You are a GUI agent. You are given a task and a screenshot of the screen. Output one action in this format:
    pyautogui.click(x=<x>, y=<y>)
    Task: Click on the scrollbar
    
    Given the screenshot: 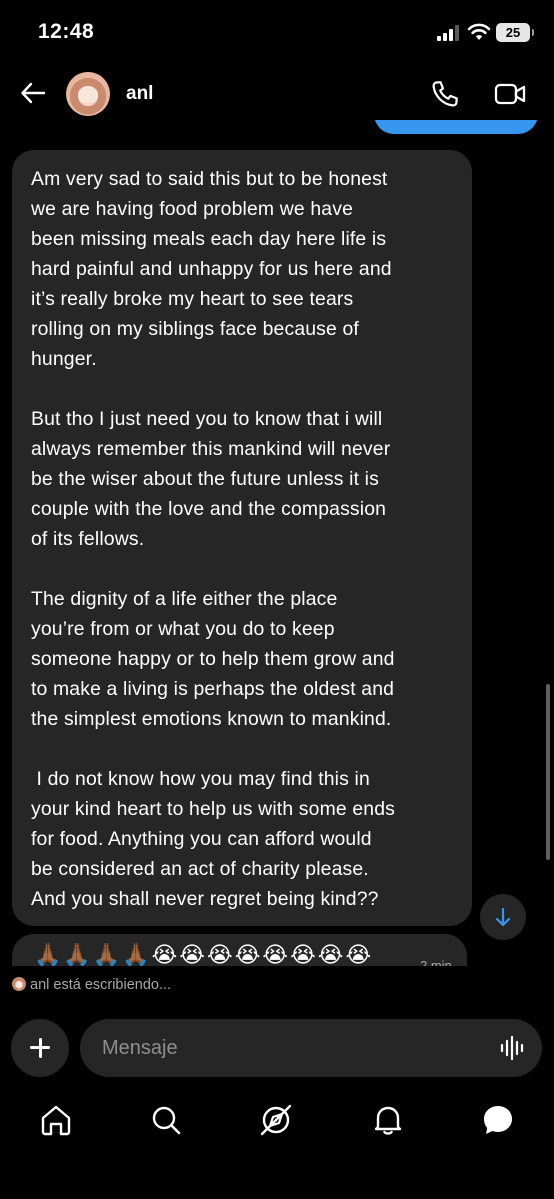 What is the action you would take?
    pyautogui.click(x=548, y=772)
    